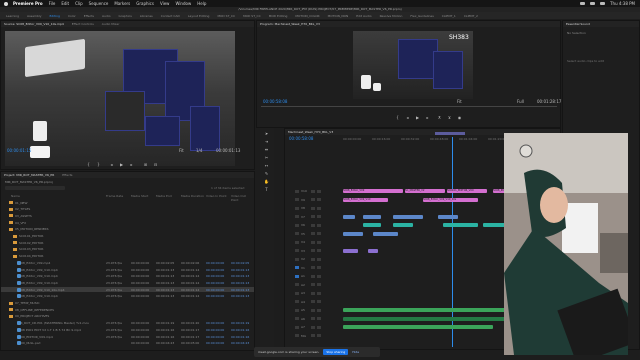 This screenshot has height=360, width=640. Describe the element at coordinates (308, 268) in the screenshot. I see `track-header: V1` at that location.